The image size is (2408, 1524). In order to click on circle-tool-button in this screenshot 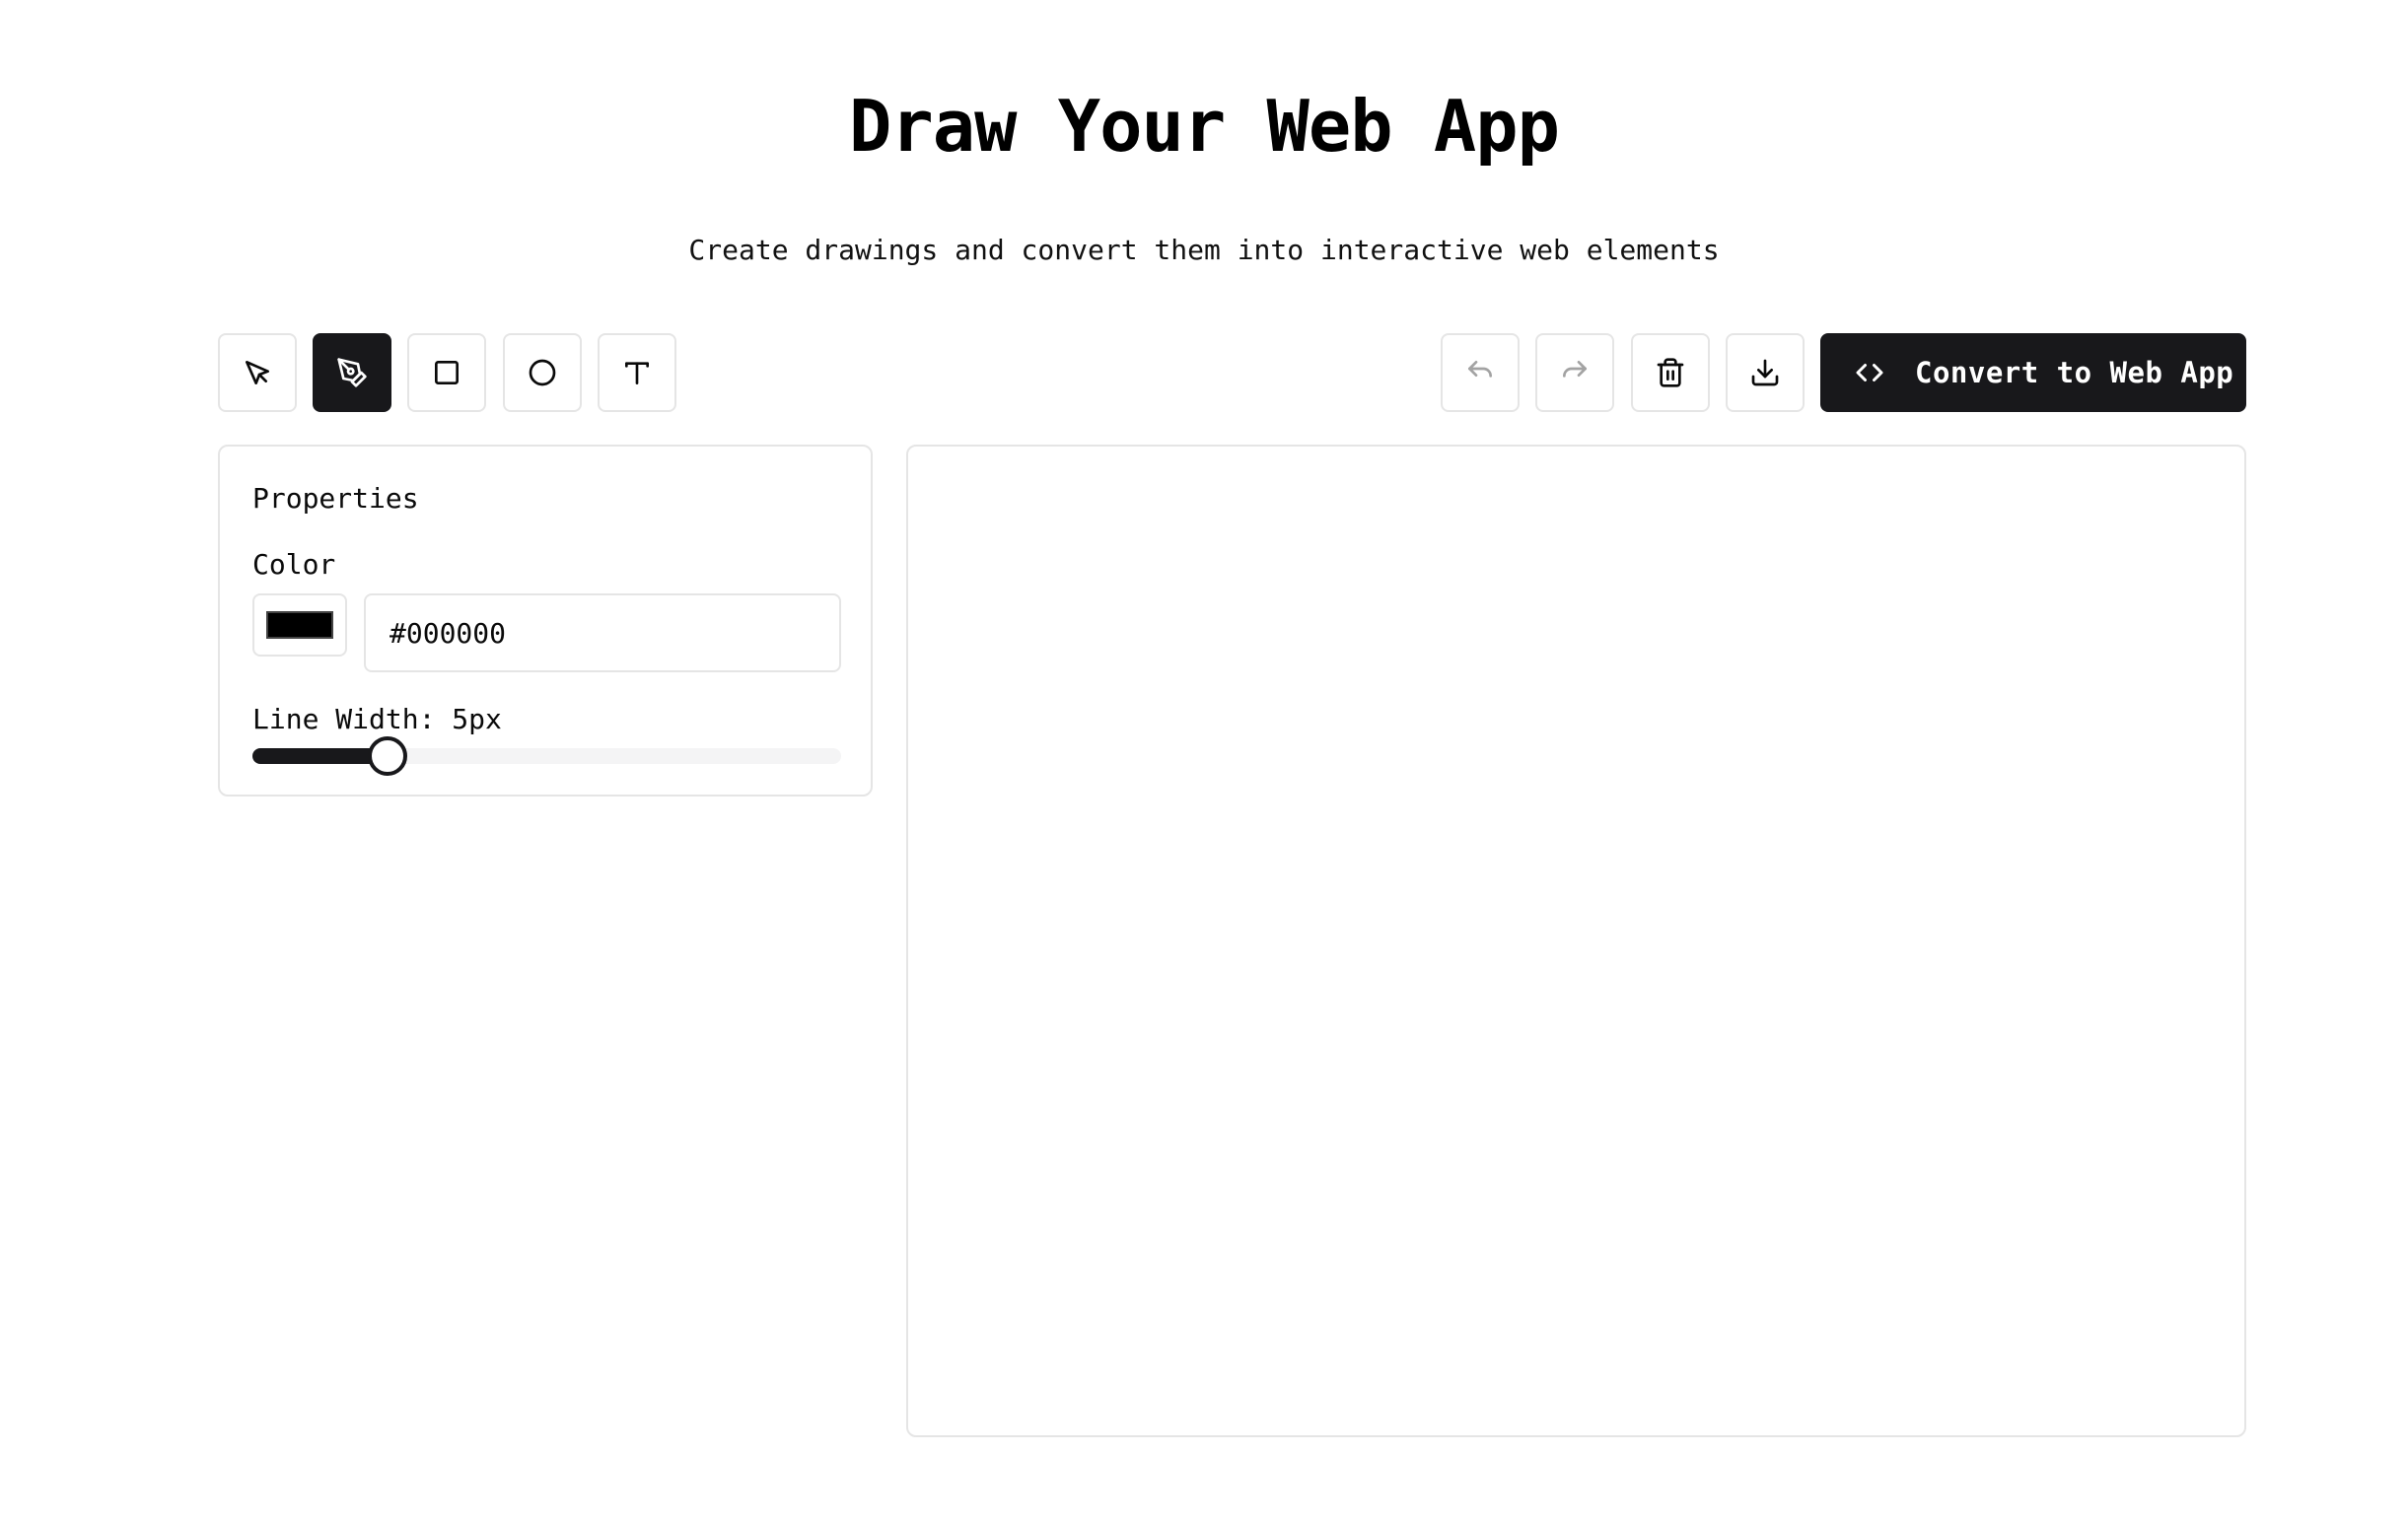, I will do `click(542, 373)`.